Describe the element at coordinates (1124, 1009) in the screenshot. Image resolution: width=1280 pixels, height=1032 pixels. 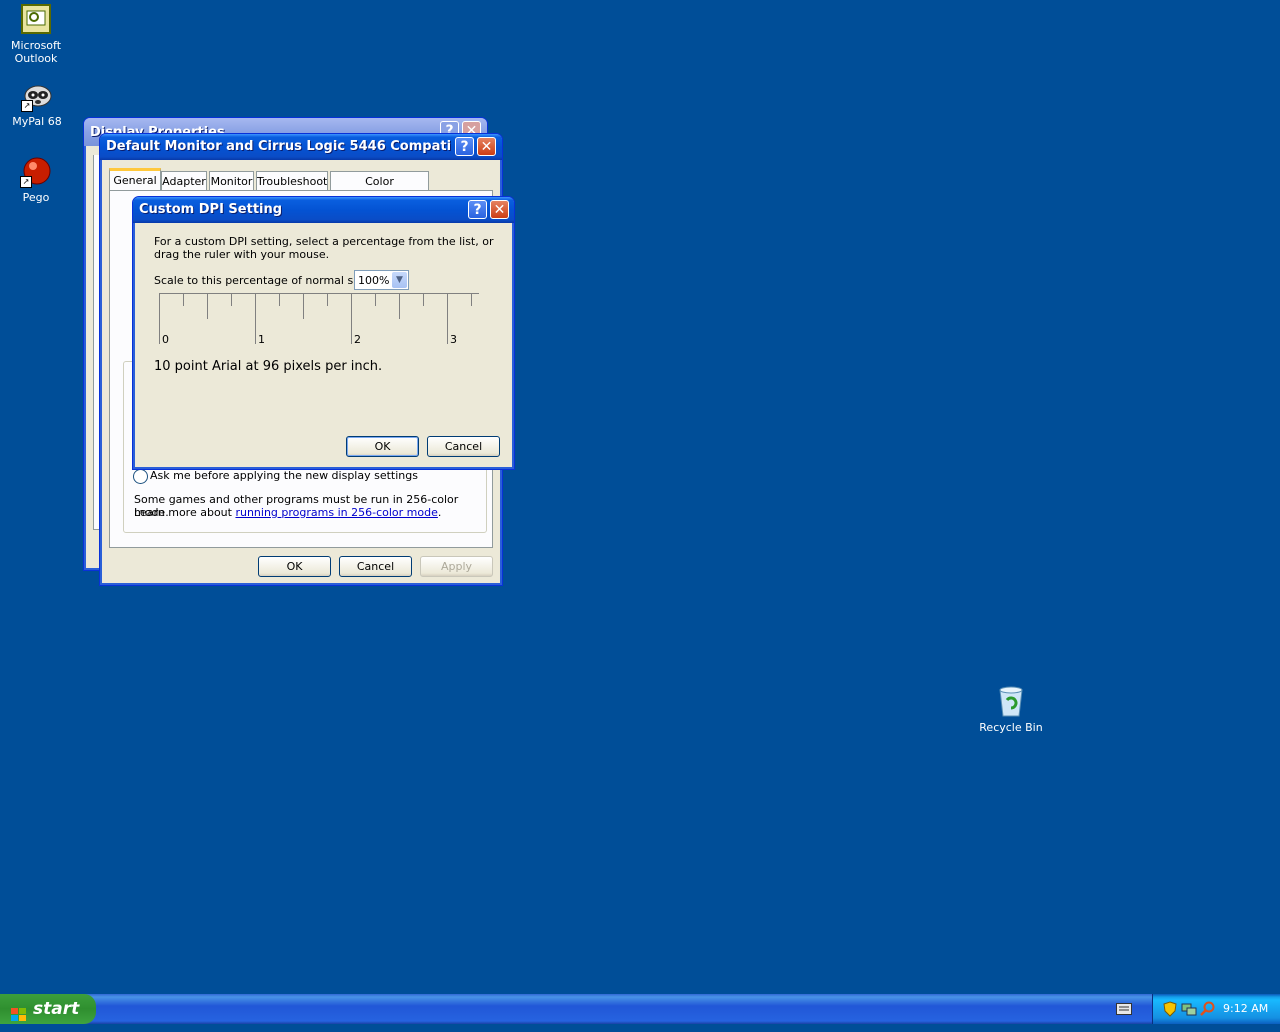
I see `keyboard-icon` at that location.